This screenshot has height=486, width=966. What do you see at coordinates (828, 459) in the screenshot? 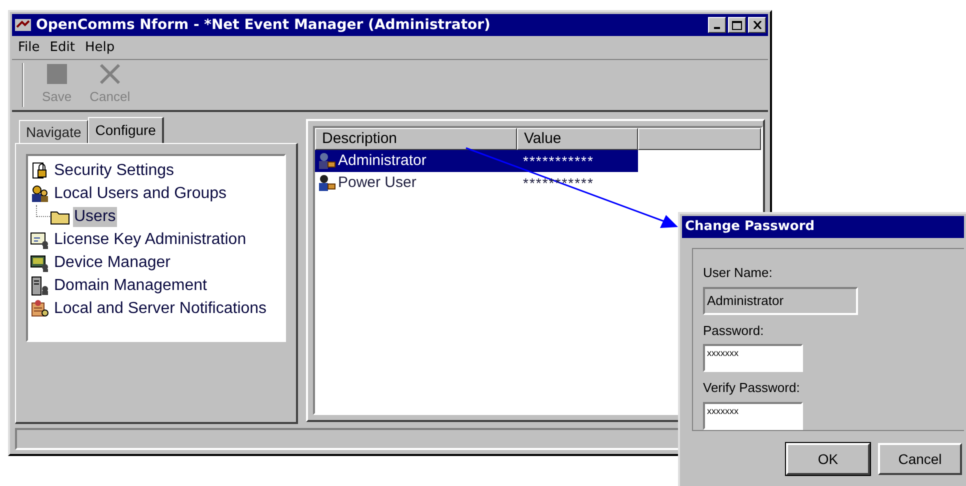
I see `ok-button: OK` at bounding box center [828, 459].